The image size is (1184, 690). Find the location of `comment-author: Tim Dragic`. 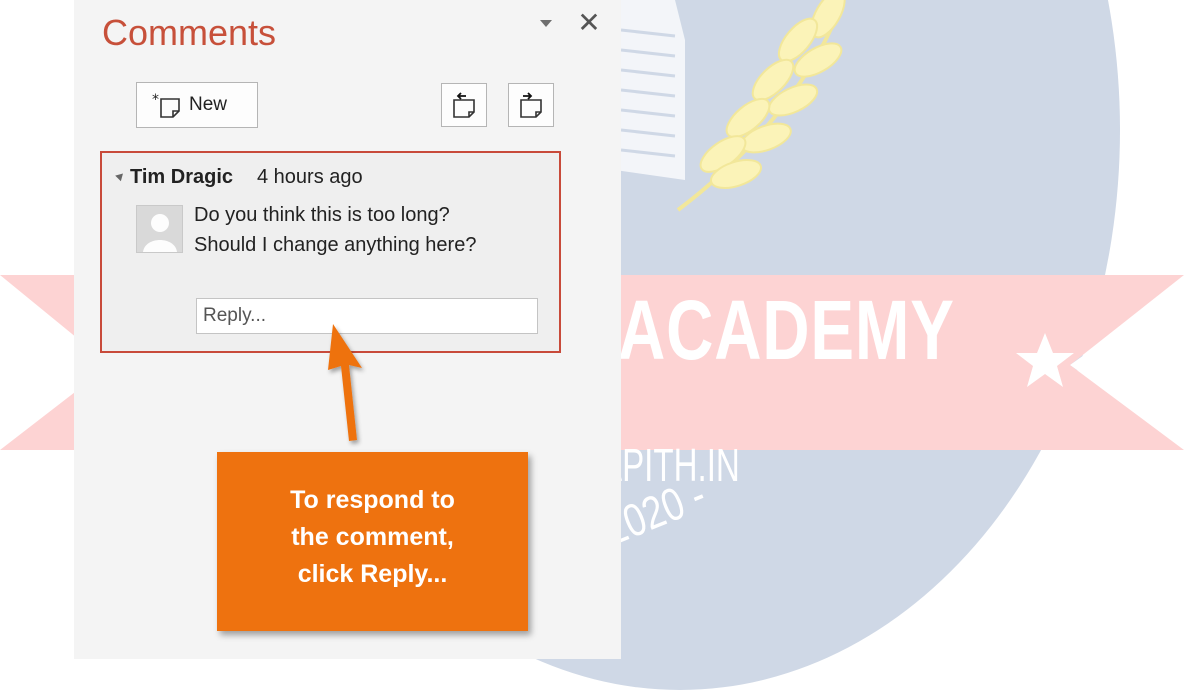

comment-author: Tim Dragic is located at coordinates (181, 177).